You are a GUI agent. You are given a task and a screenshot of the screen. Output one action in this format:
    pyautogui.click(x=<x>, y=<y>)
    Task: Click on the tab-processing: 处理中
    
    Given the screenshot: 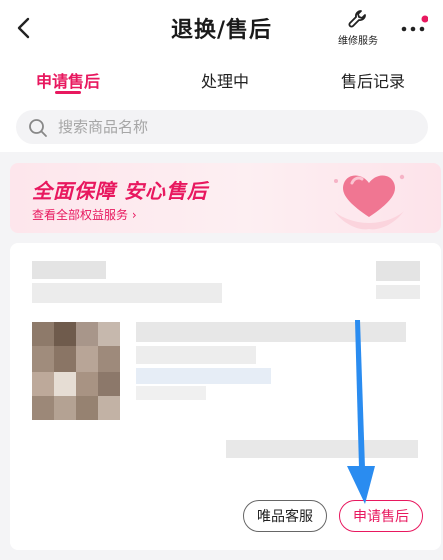 What is the action you would take?
    pyautogui.click(x=225, y=80)
    